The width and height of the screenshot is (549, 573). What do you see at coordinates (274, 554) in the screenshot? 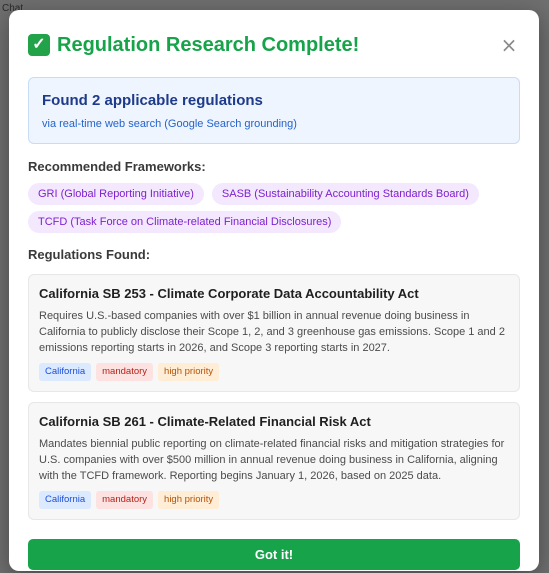
I see `got-it-button: Got it!` at bounding box center [274, 554].